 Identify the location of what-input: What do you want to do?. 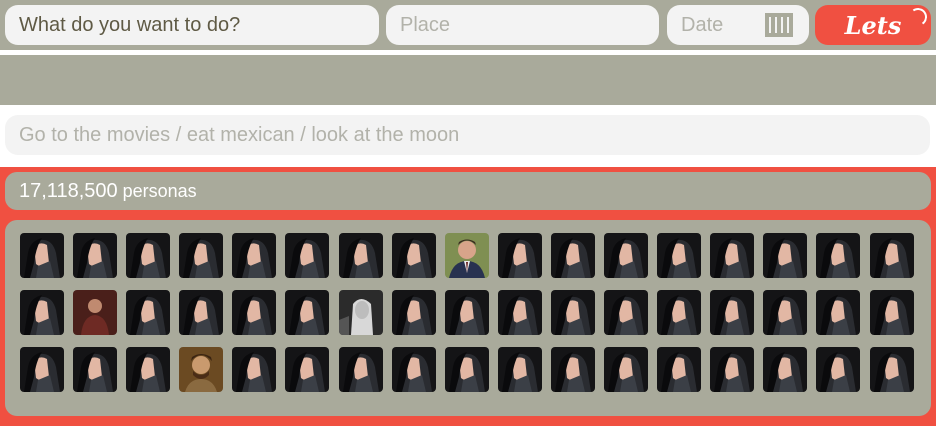
(192, 25).